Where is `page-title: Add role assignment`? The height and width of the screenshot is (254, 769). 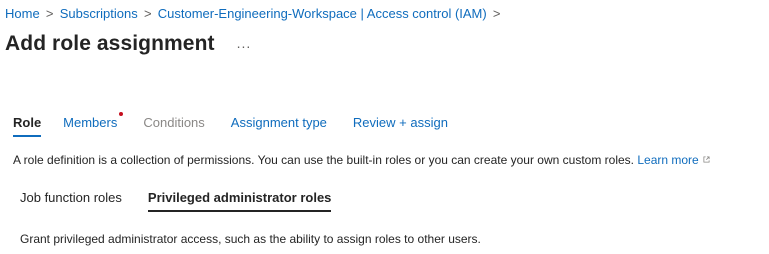 page-title: Add role assignment is located at coordinates (110, 43).